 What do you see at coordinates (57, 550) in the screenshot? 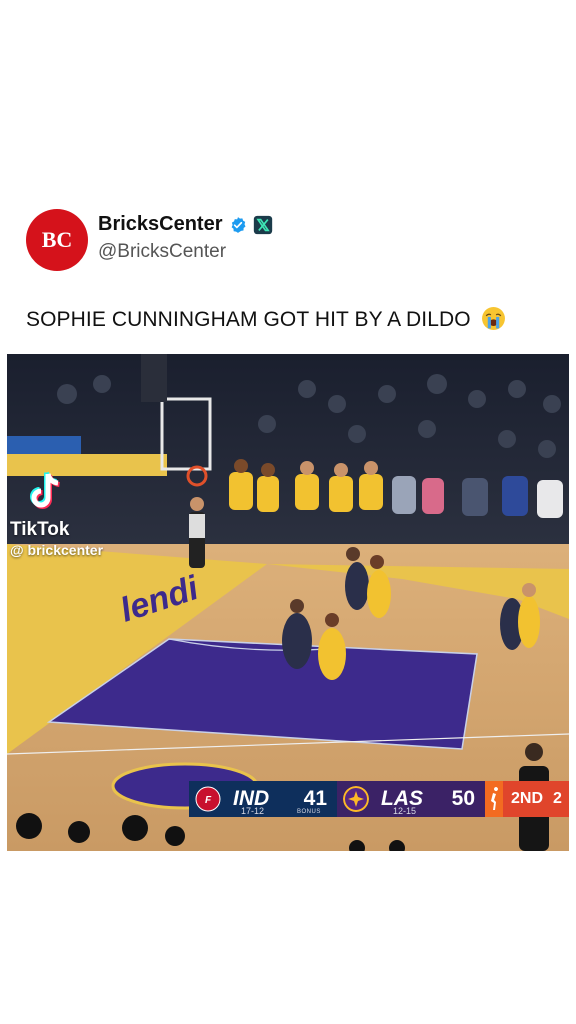
I see `tiktok-username: @ brickcenter` at bounding box center [57, 550].